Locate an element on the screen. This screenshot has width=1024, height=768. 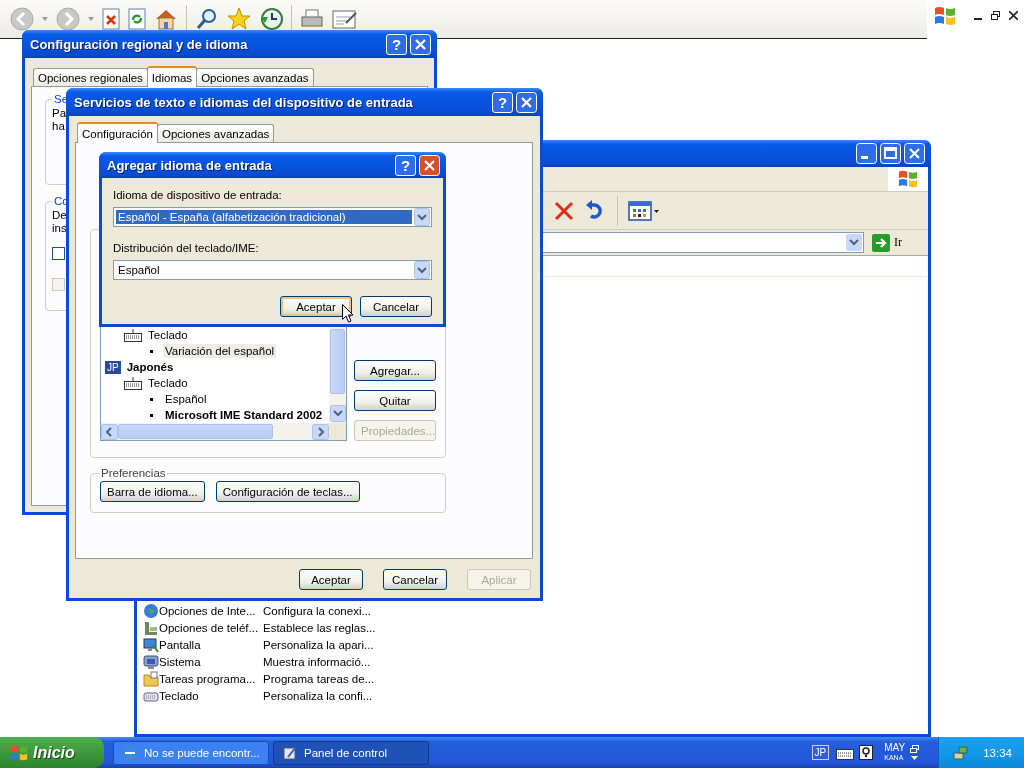
control-panel-icon is located at coordinates (290, 752).